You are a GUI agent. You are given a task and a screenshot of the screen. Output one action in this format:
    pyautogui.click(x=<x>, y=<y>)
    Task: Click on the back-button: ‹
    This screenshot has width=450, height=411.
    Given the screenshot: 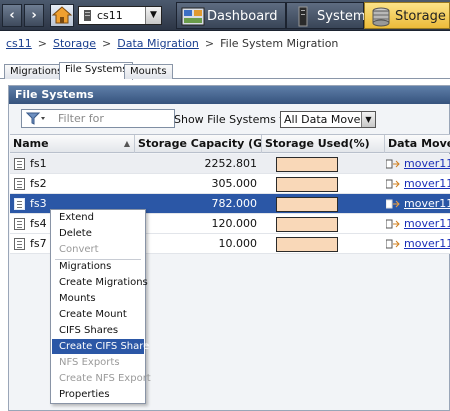 What is the action you would take?
    pyautogui.click(x=12, y=15)
    